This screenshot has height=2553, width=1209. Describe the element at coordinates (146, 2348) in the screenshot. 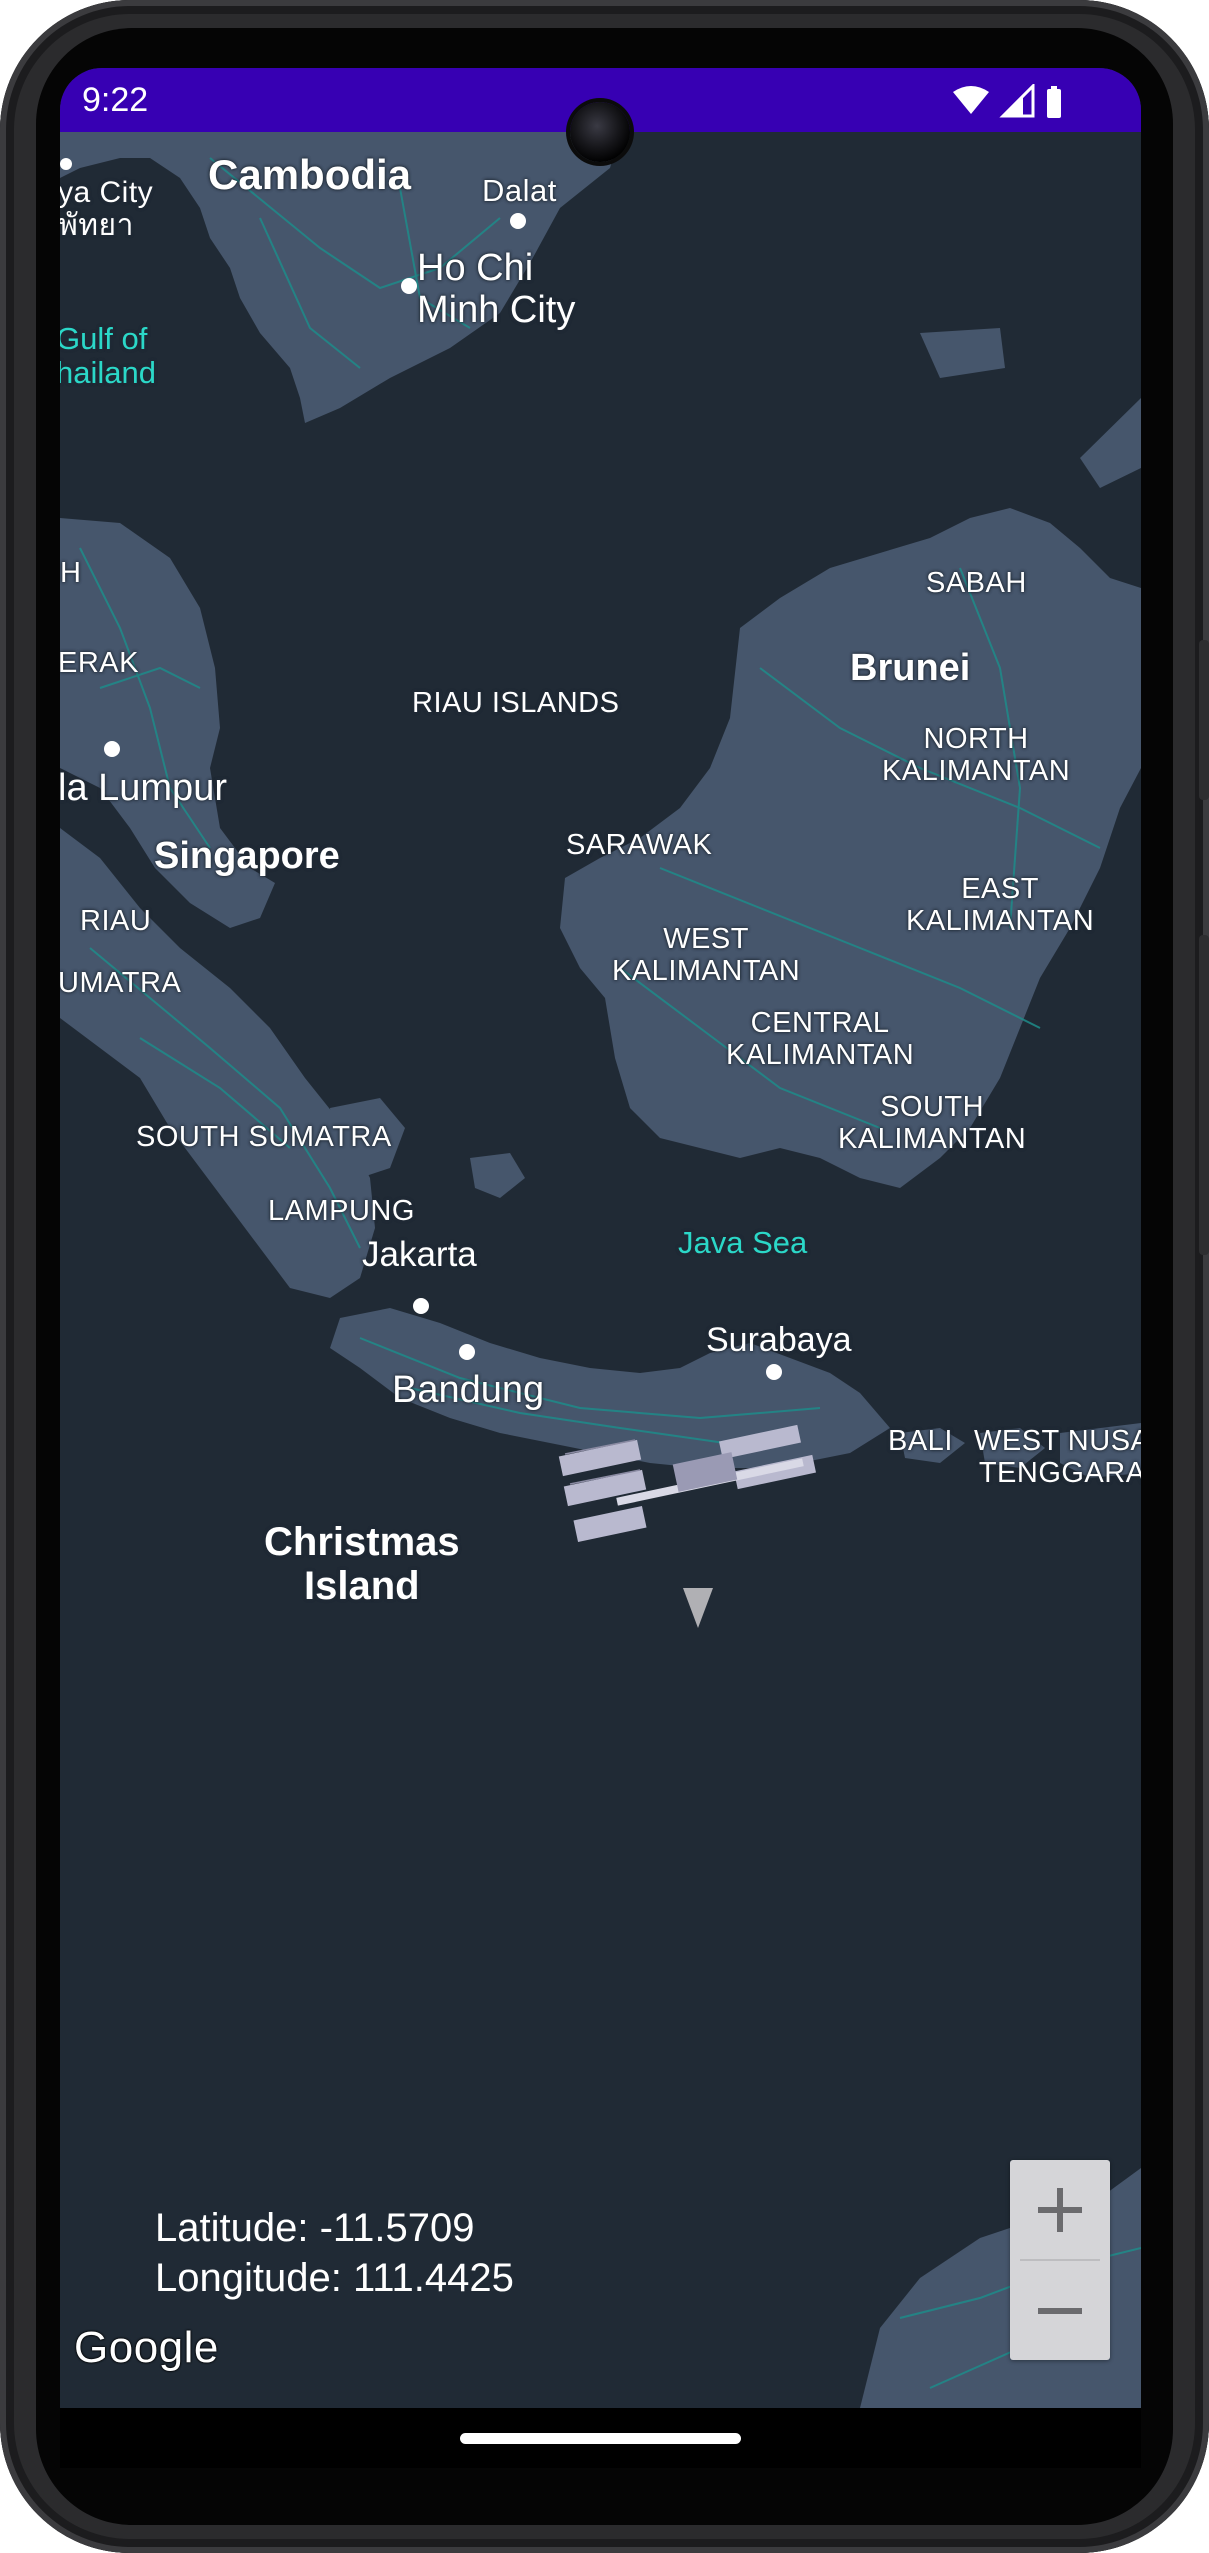

I see `google-logo: Google` at that location.